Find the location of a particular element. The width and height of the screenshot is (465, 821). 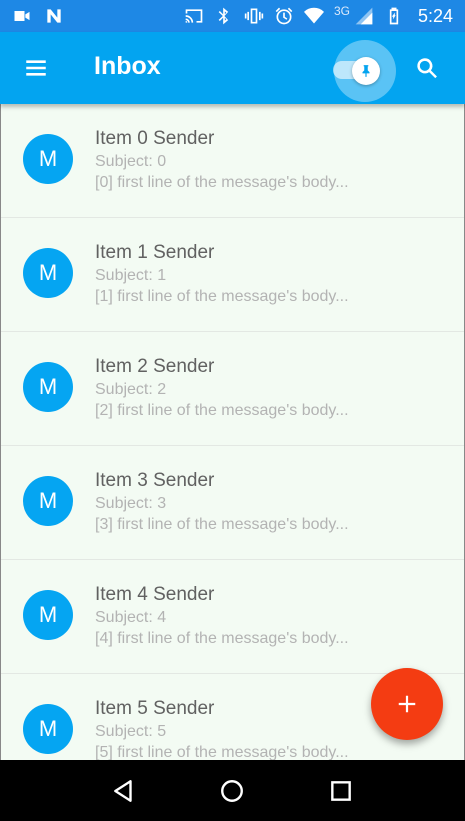

sender-name: Item 1 Sender is located at coordinates (155, 252).